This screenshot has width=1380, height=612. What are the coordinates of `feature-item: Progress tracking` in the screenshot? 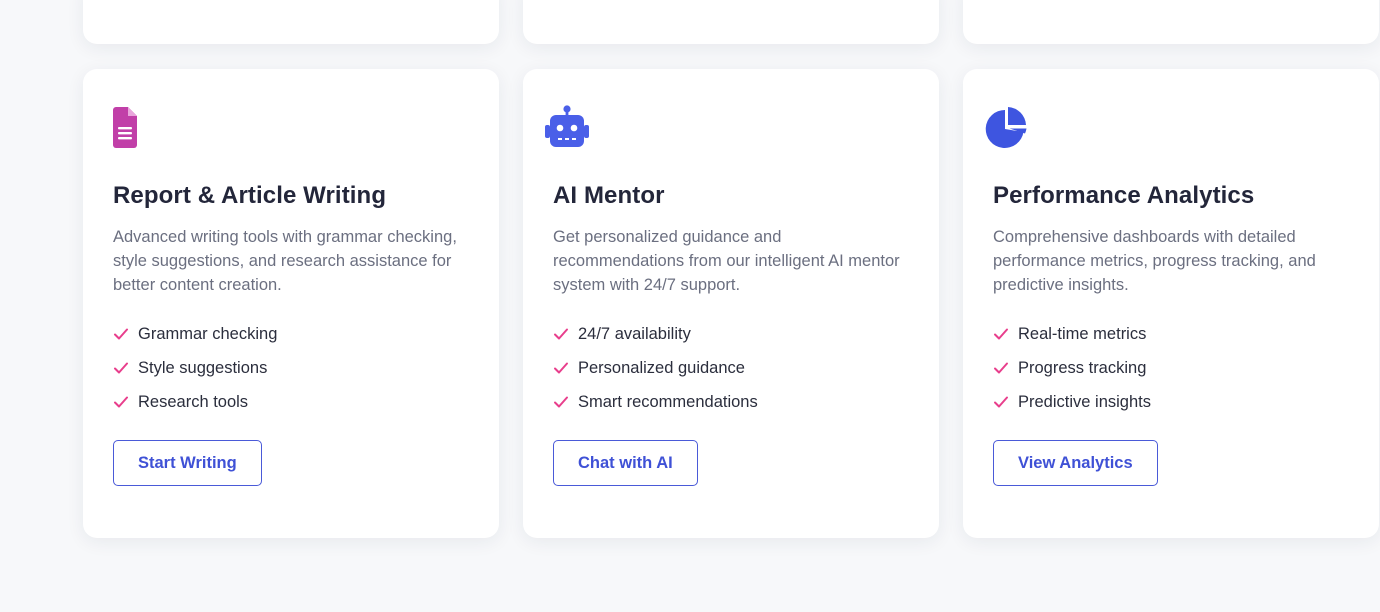 It's located at (1171, 368).